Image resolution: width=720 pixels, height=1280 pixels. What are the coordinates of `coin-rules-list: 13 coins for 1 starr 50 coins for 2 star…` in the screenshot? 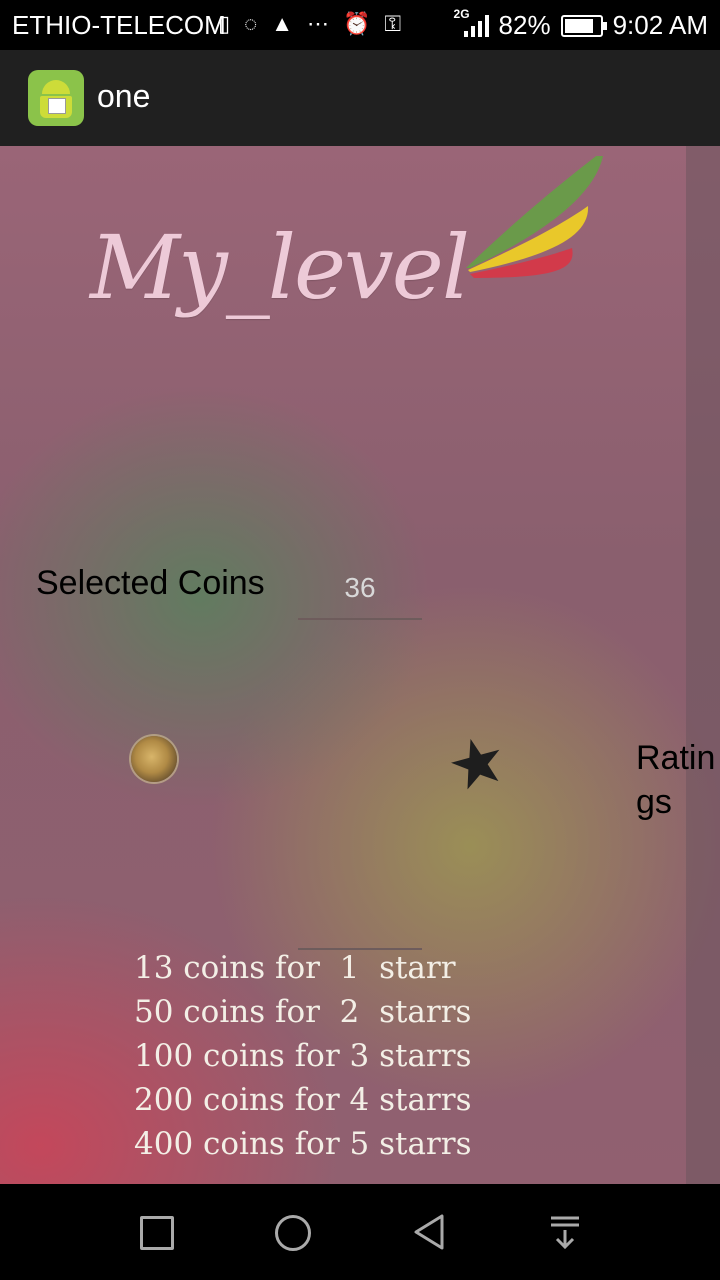 It's located at (302, 1056).